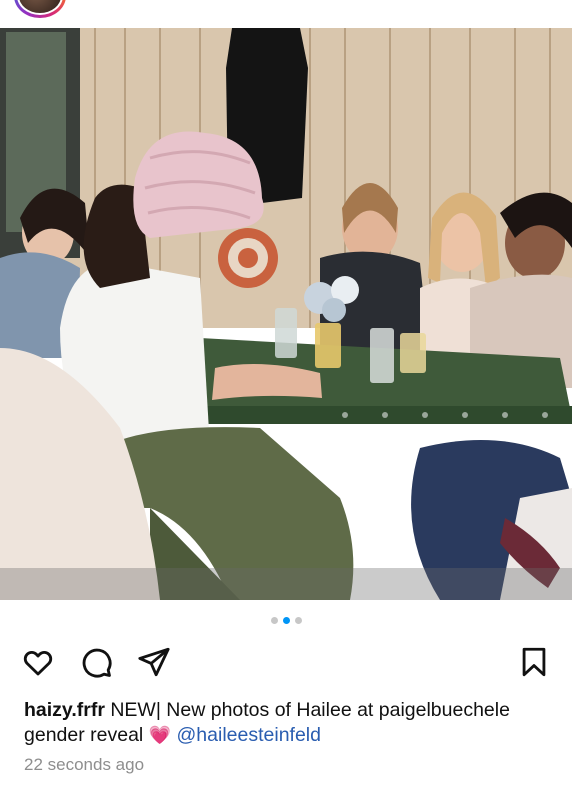 This screenshot has height=800, width=572. I want to click on like-button, so click(38, 662).